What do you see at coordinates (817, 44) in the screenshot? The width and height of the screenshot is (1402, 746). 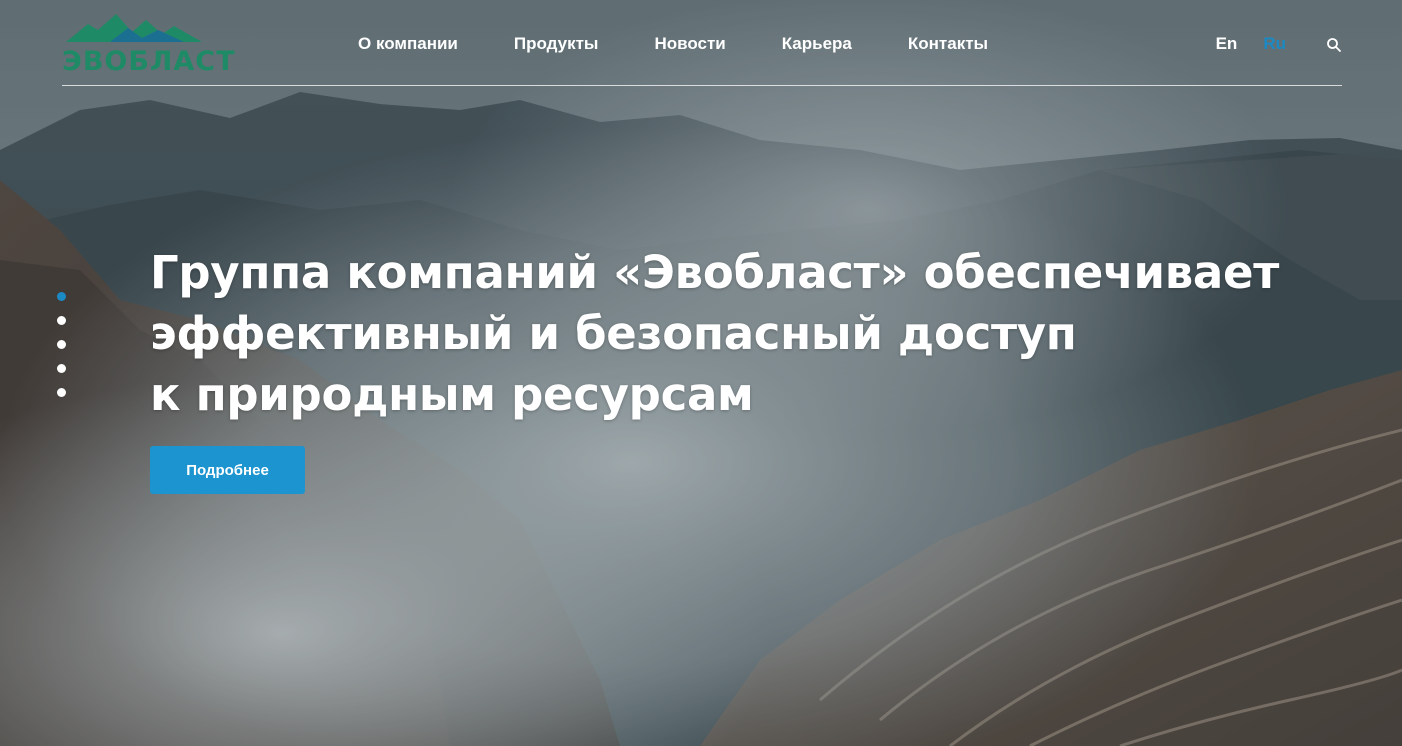 I see `nav-item-career: Карьера` at bounding box center [817, 44].